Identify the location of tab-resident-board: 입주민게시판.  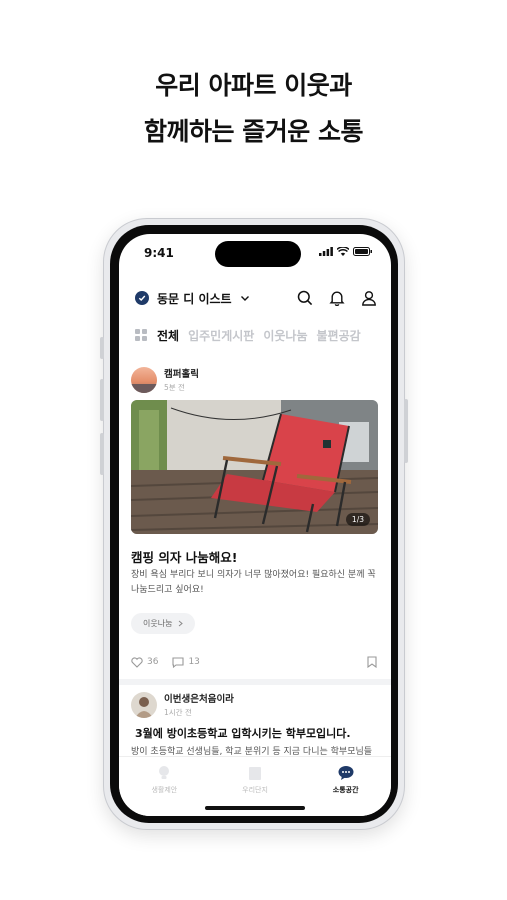
(221, 335).